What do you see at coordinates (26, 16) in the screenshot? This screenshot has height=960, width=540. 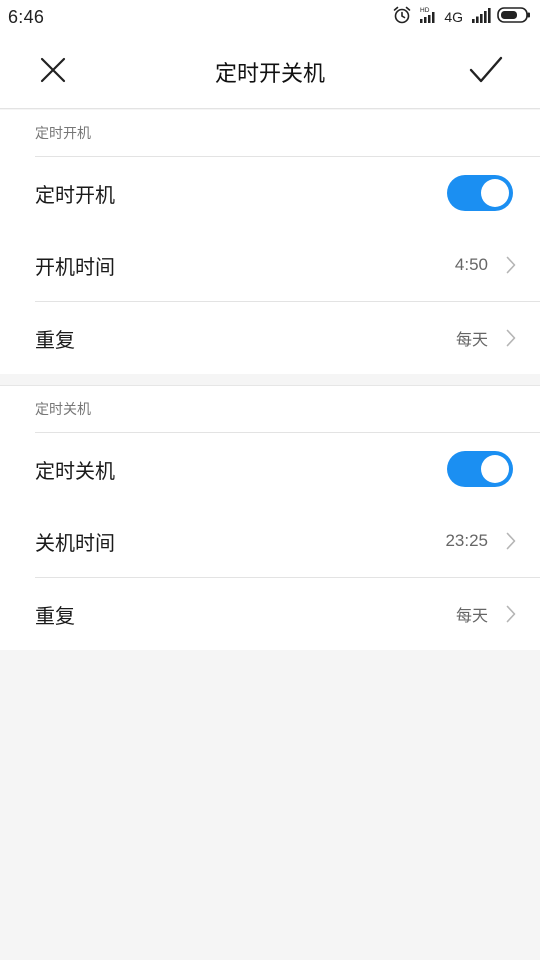 I see `status-time: 6:46` at bounding box center [26, 16].